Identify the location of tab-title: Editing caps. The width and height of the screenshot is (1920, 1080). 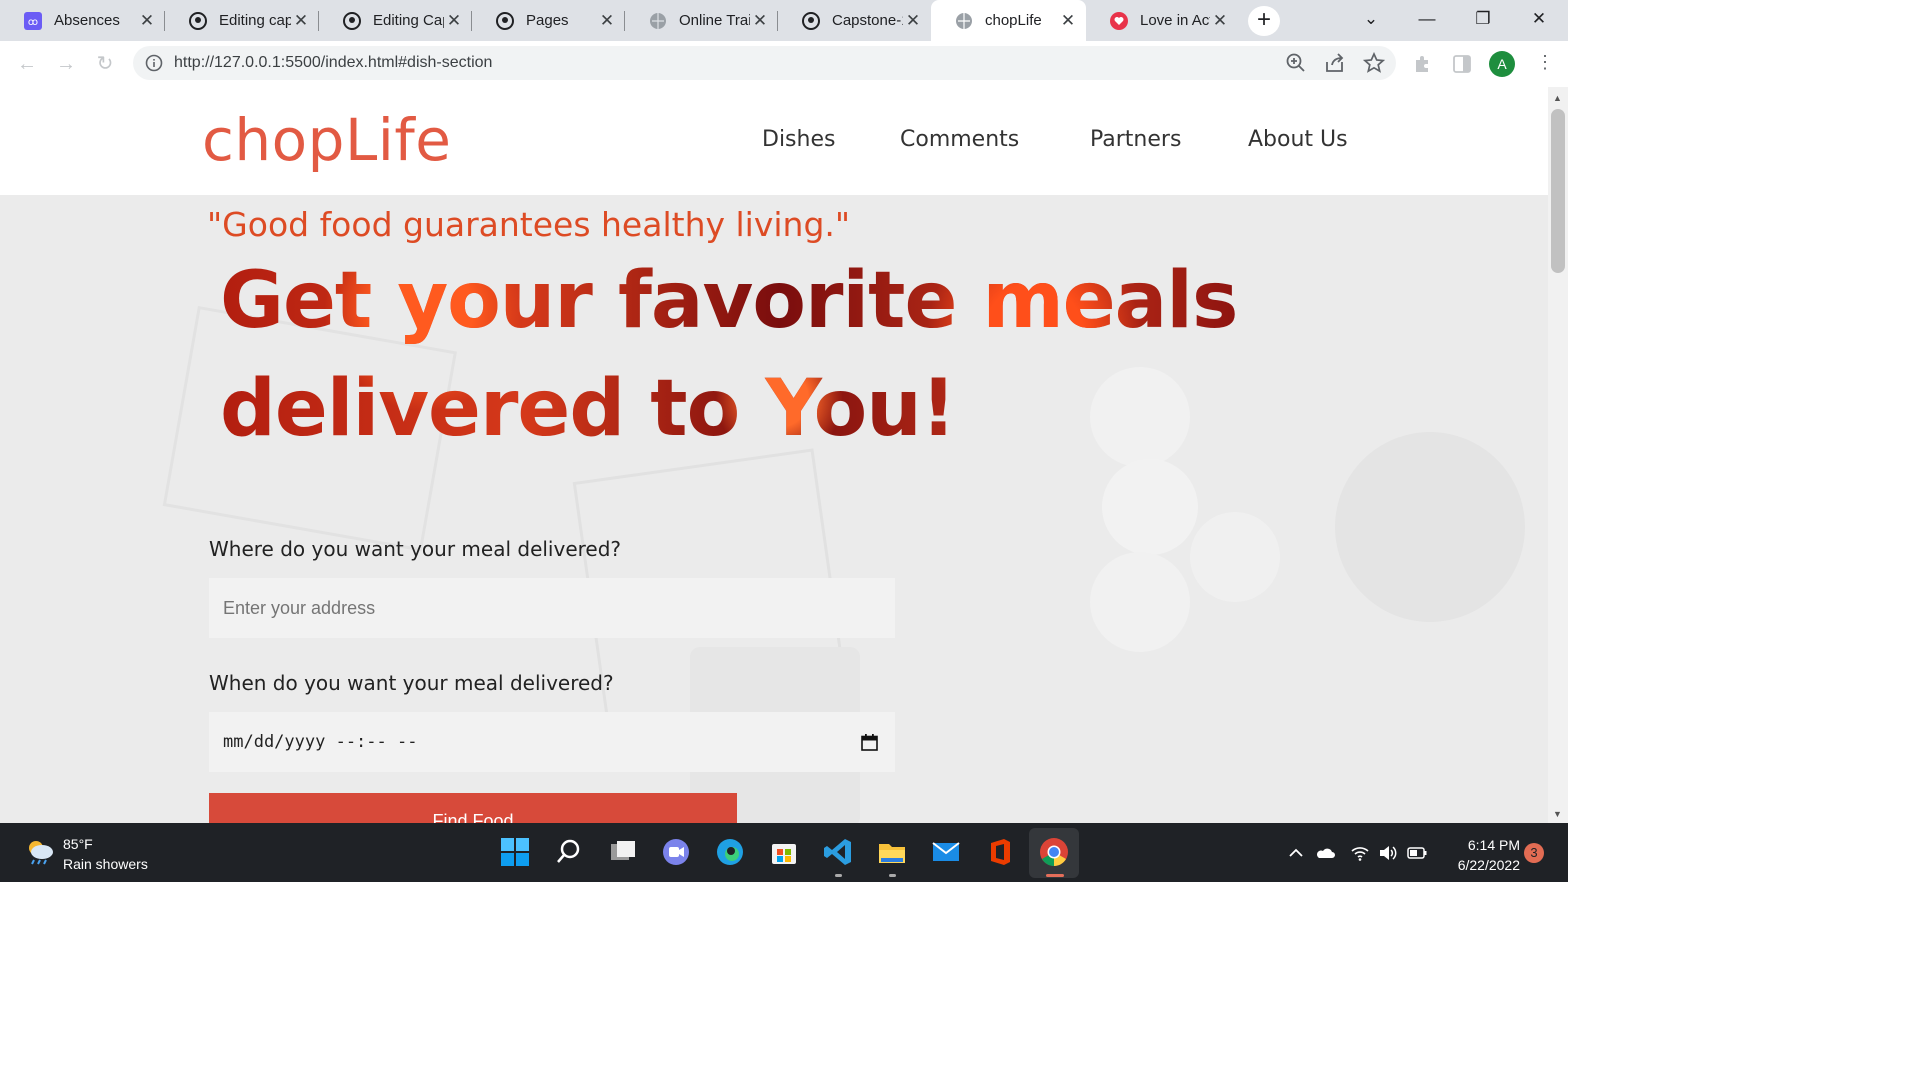
(255, 20).